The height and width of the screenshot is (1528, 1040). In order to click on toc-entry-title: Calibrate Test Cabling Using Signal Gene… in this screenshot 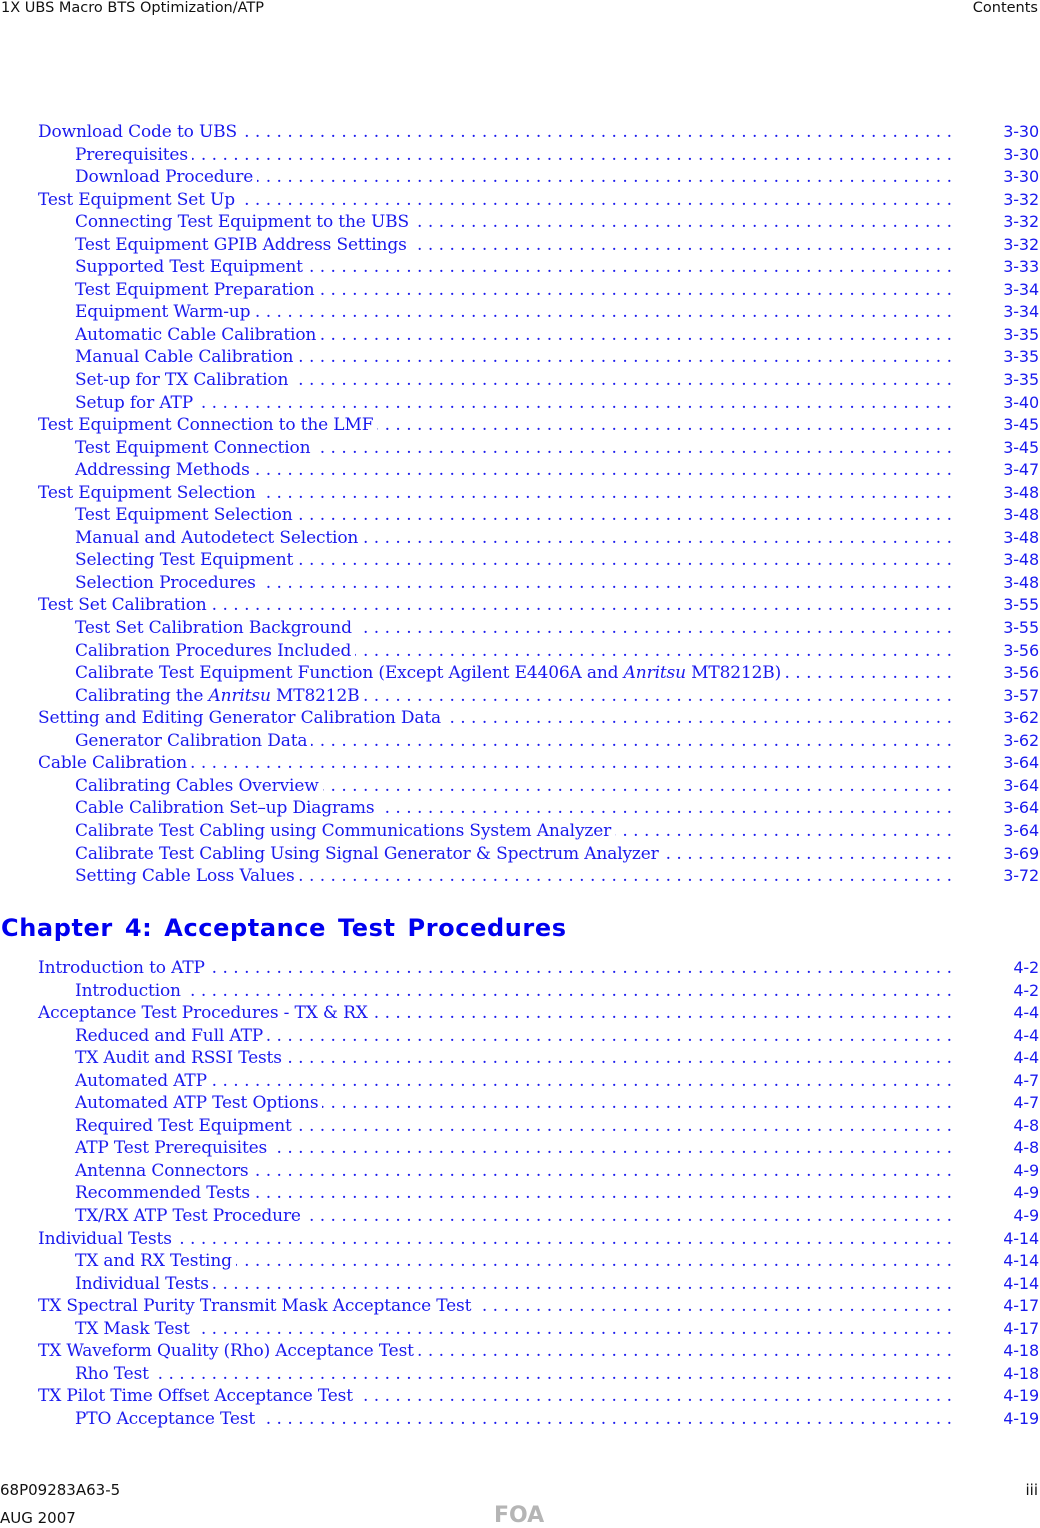, I will do `click(369, 854)`.